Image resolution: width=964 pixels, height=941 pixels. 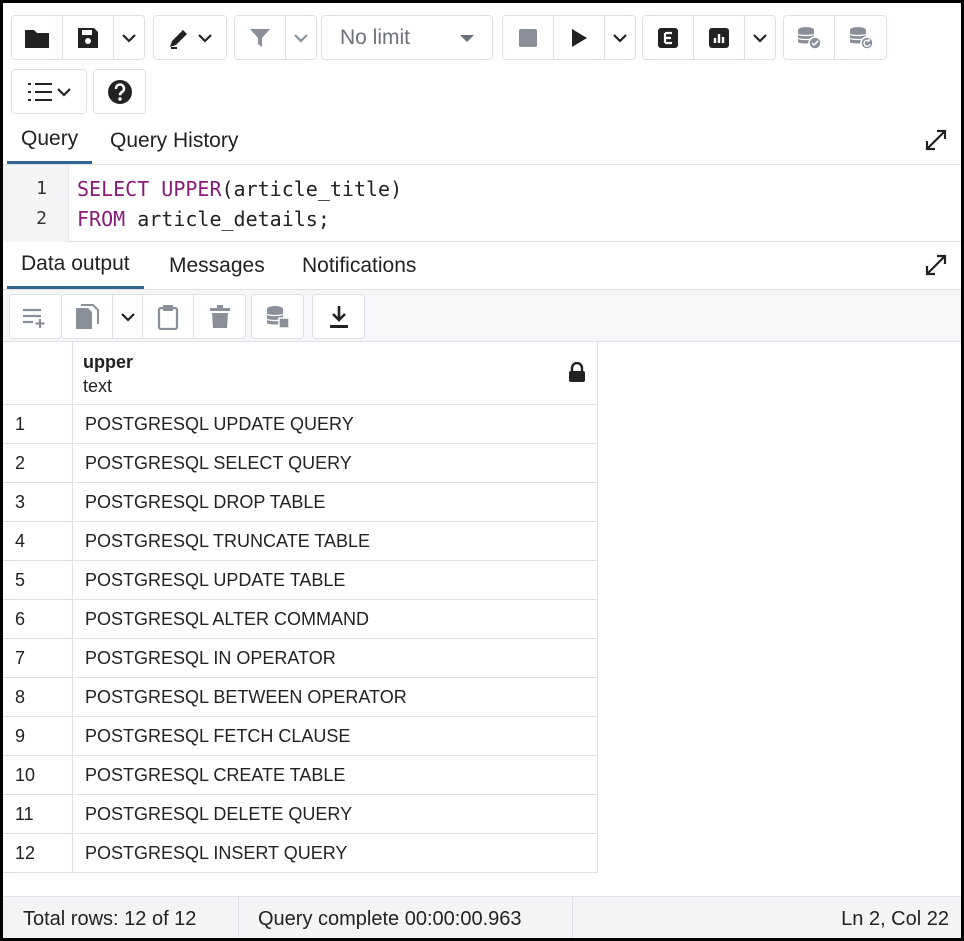 I want to click on row-number-header, so click(x=38, y=373).